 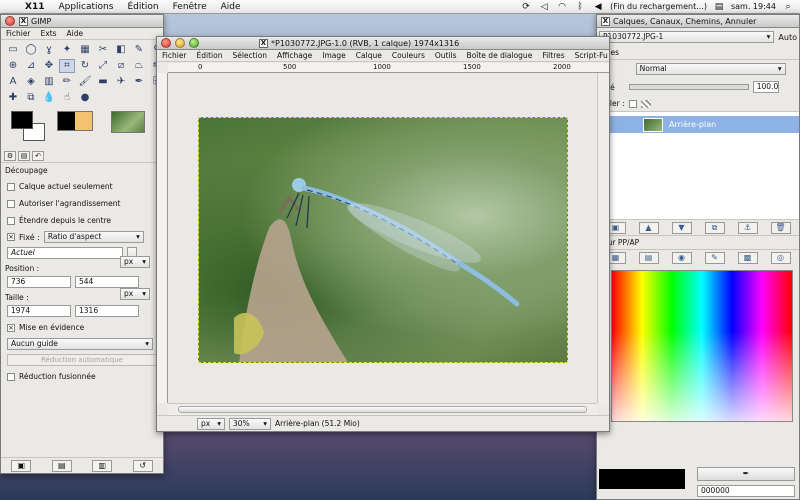 I want to click on menu-app: X11, so click(x=34, y=7).